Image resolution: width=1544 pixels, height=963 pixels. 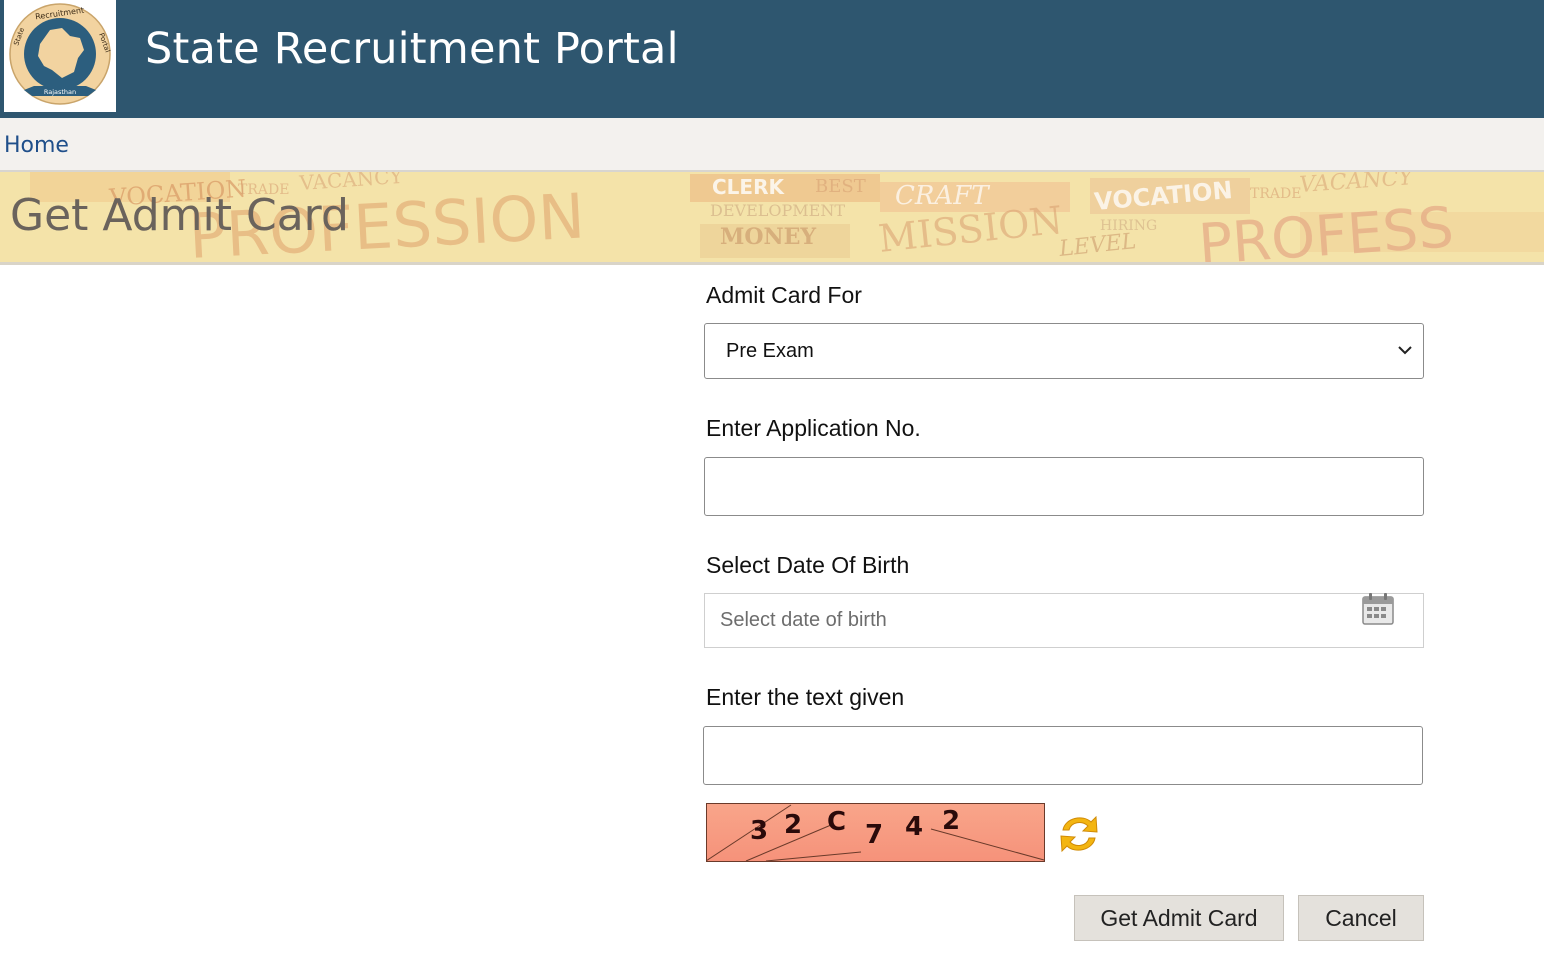 What do you see at coordinates (1064, 486) in the screenshot?
I see `application-no-input` at bounding box center [1064, 486].